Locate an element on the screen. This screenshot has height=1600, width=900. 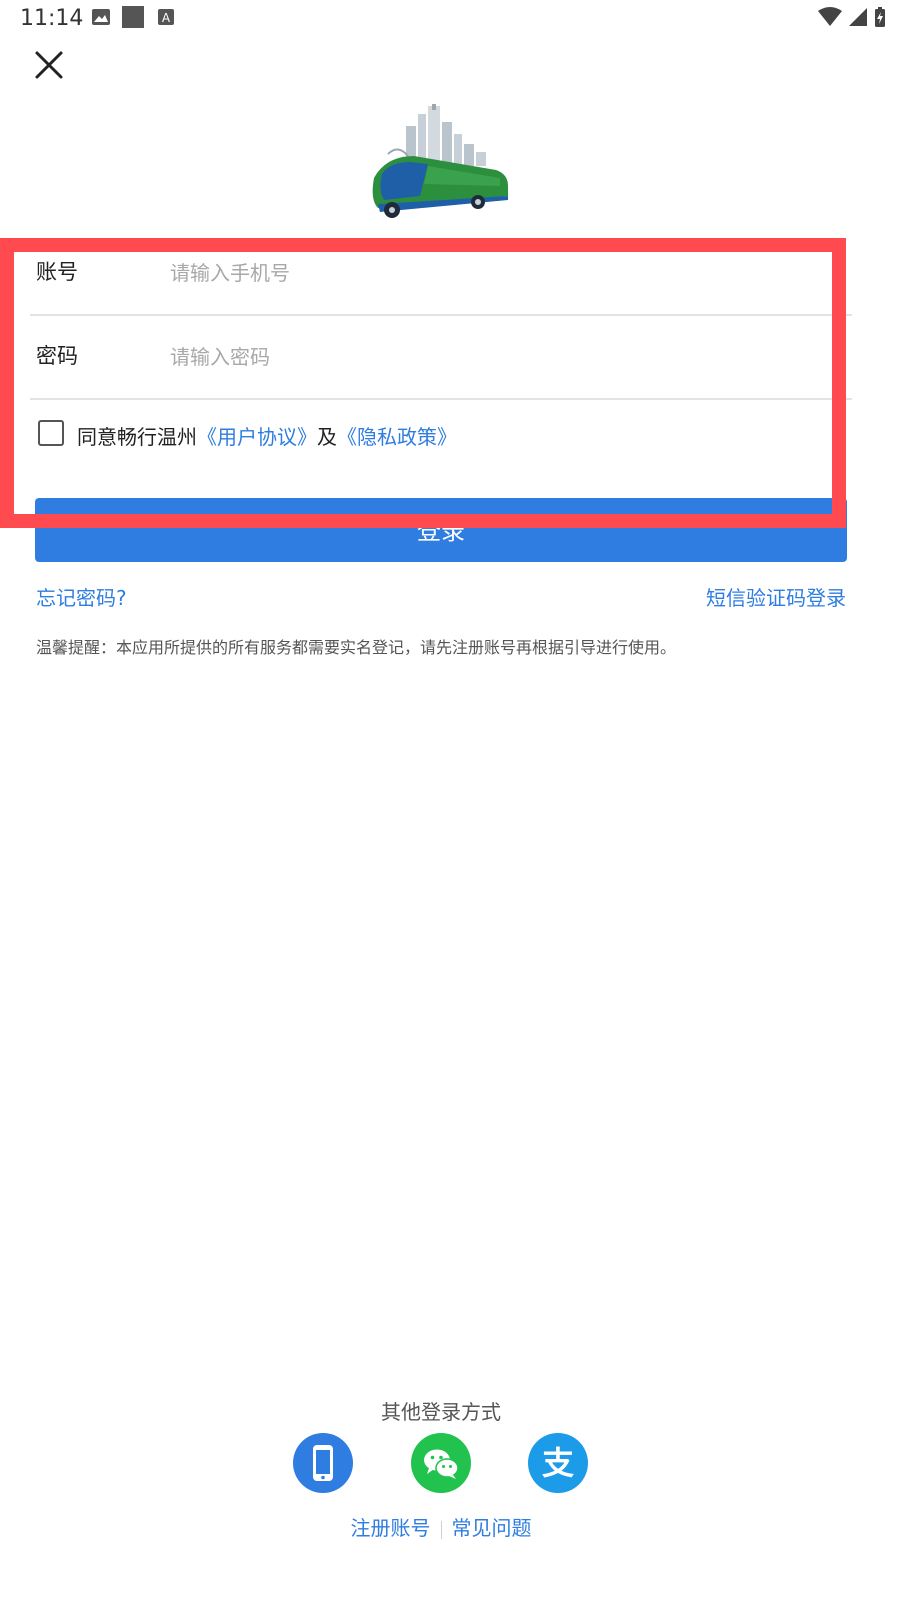
user-agreement-link: 《用户协议》 is located at coordinates (257, 437).